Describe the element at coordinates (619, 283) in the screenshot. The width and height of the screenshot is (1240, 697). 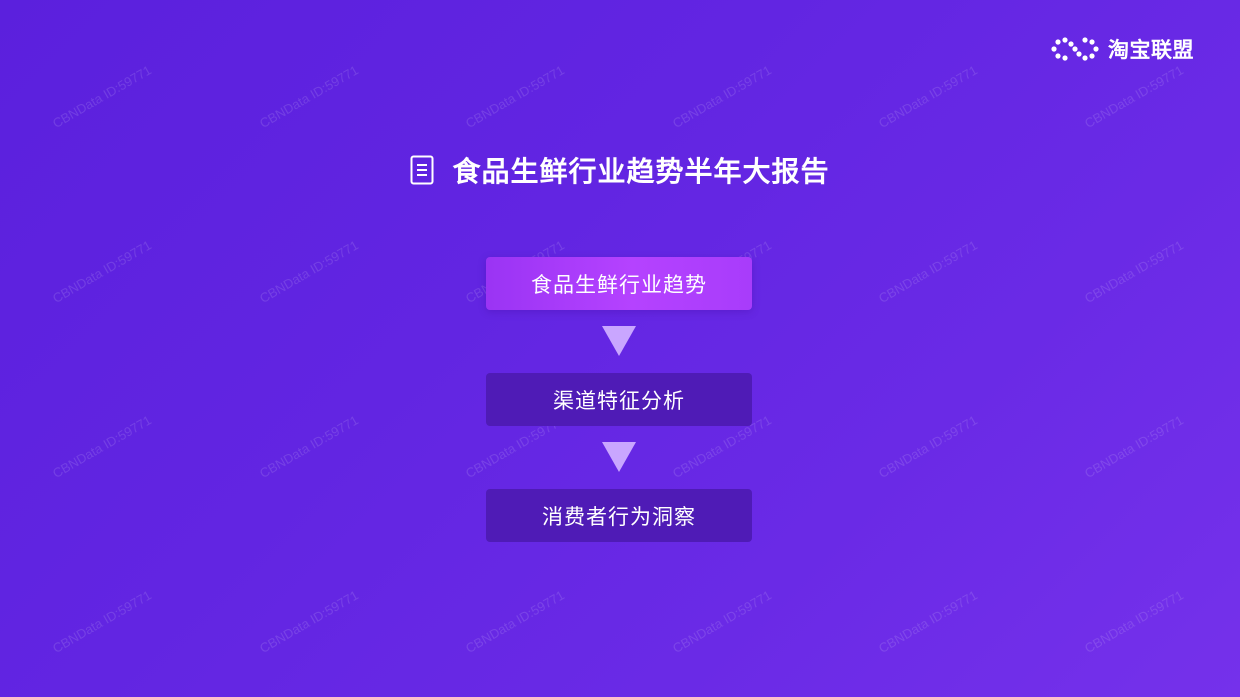
I see `step-food-fresh-trends: 食品生鲜行业趋势` at that location.